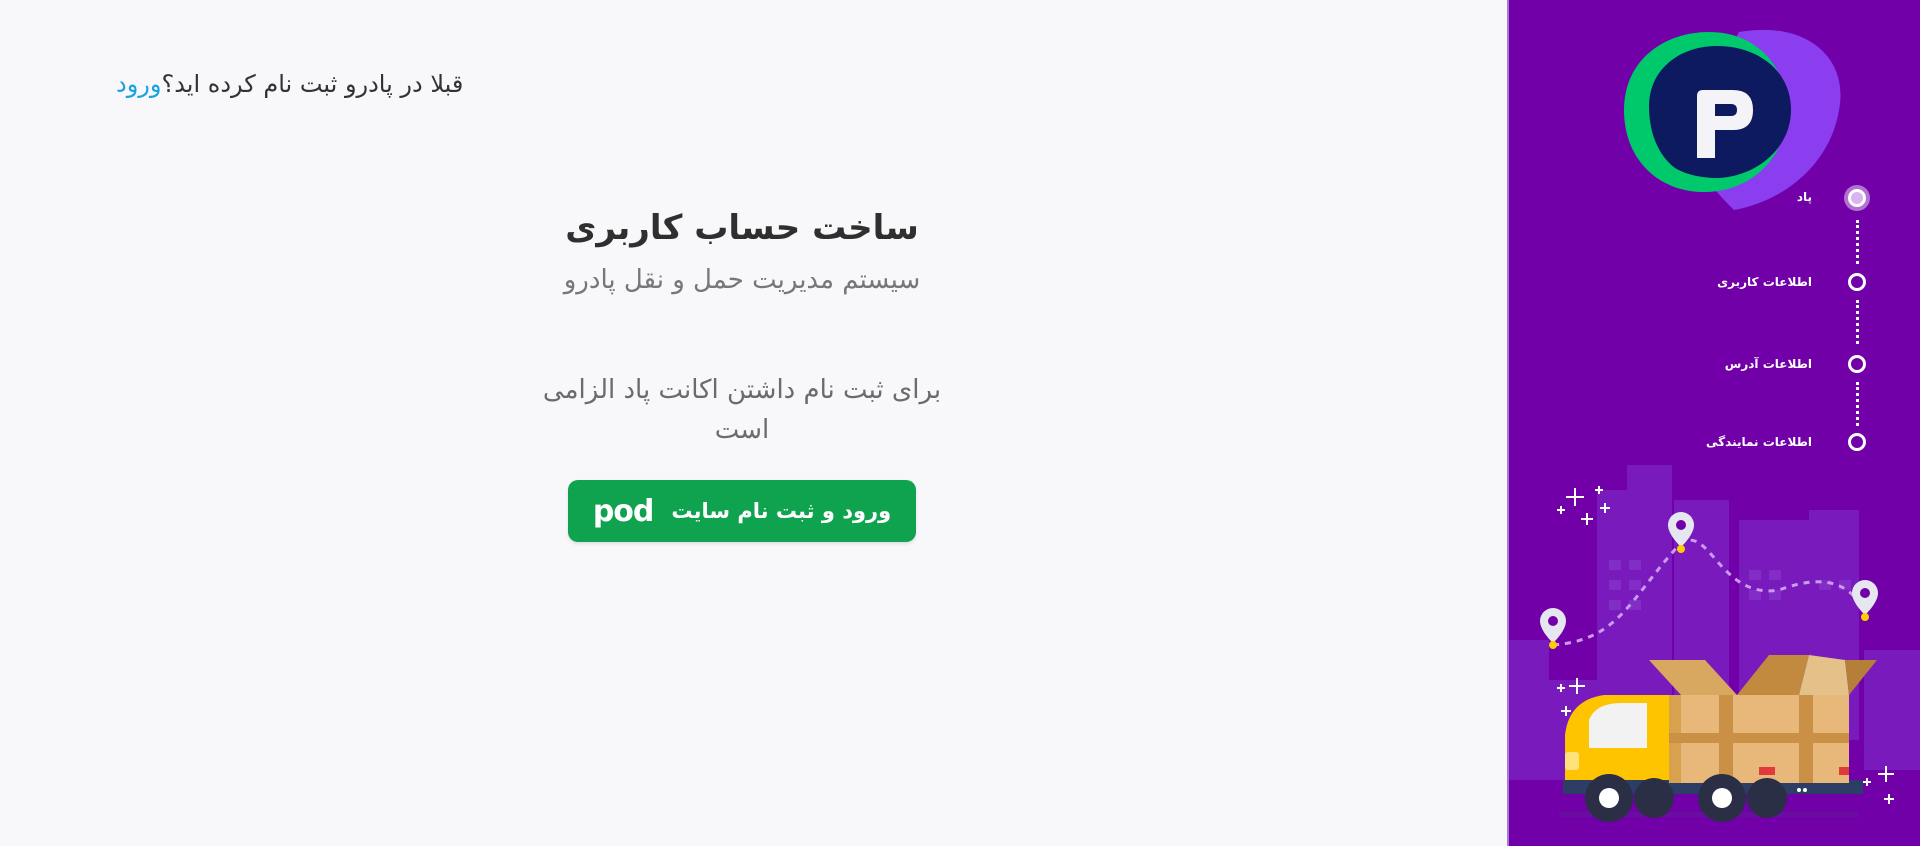 Image resolution: width=1920 pixels, height=846 pixels. What do you see at coordinates (138, 84) in the screenshot?
I see `login-link: ورود` at bounding box center [138, 84].